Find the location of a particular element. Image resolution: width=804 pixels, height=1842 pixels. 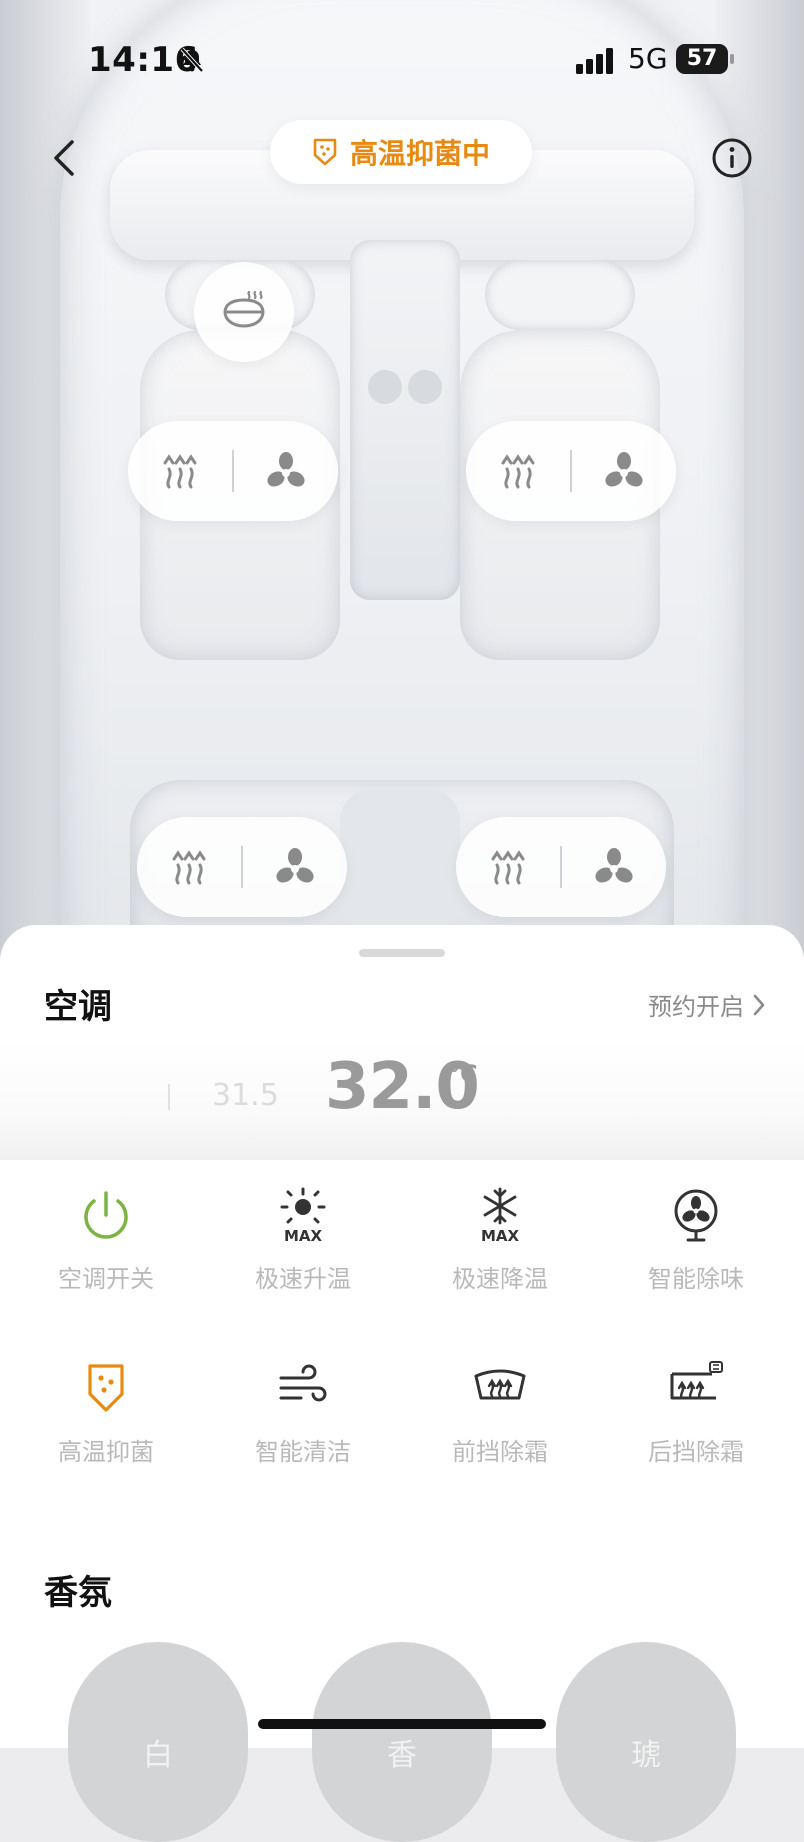

smart-deodorize-button: 智能除味 is located at coordinates (696, 1250).